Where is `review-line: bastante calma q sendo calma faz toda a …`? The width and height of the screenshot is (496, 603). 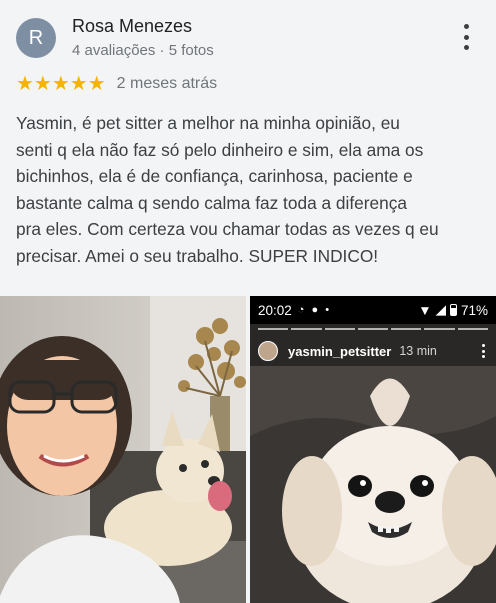
review-line: bastante calma q sendo calma faz toda a … is located at coordinates (211, 202).